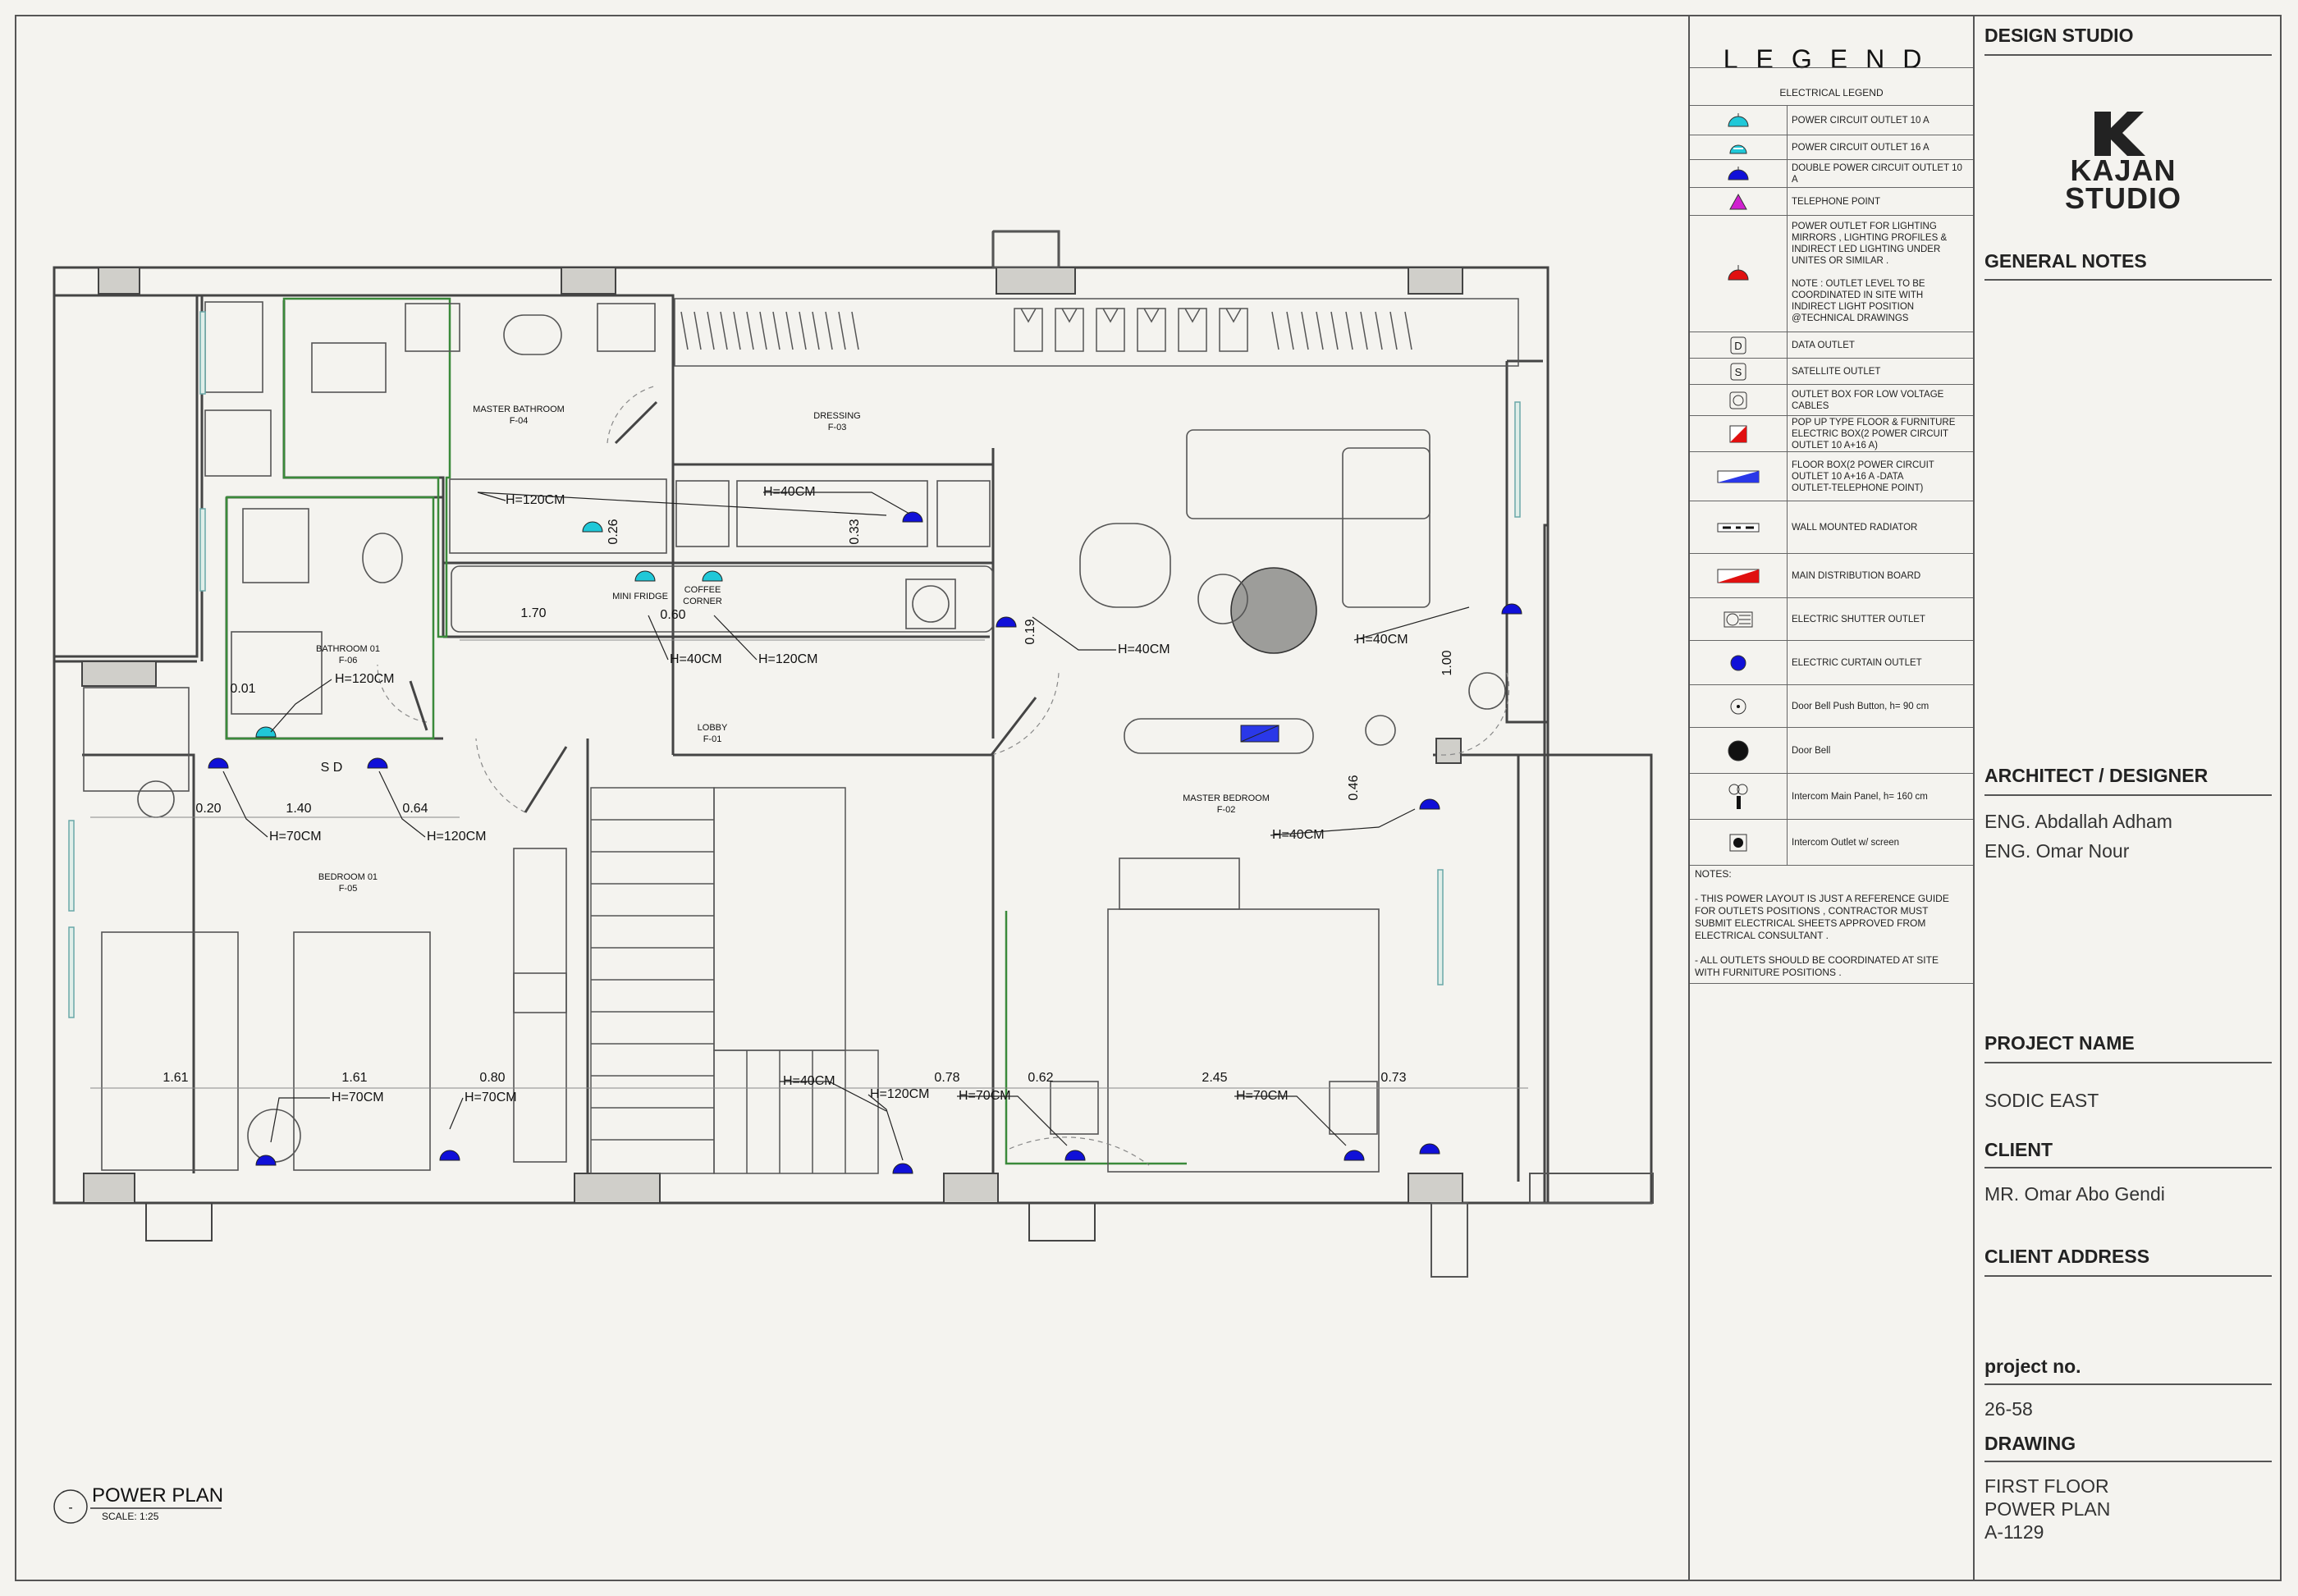 Image resolution: width=2298 pixels, height=1596 pixels. I want to click on legend-label: WALL MOUNTED RADIATOR, so click(1855, 527).